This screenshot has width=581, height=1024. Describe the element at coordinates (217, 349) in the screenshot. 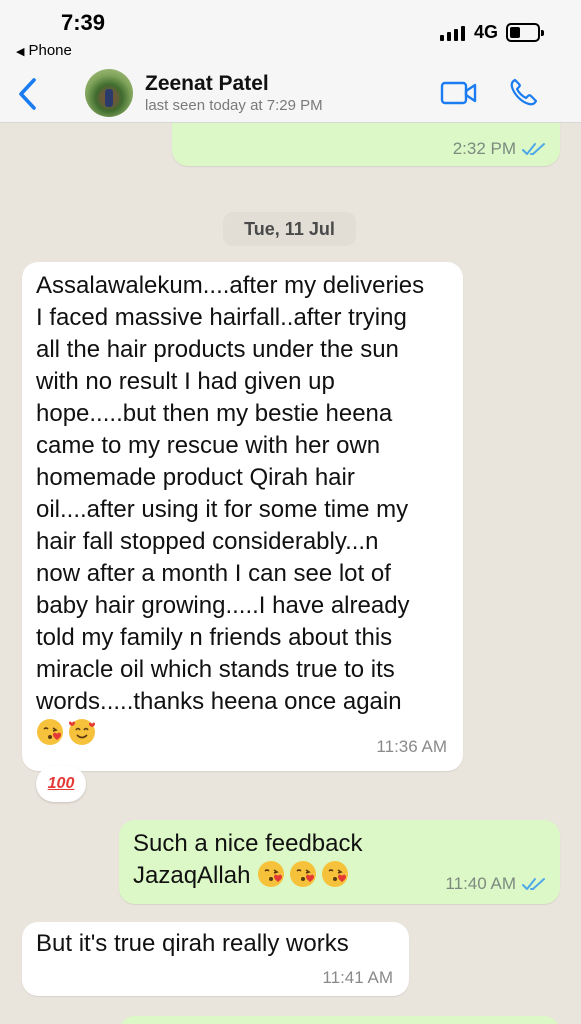

I see `message-line: all the hair products under the sun` at that location.